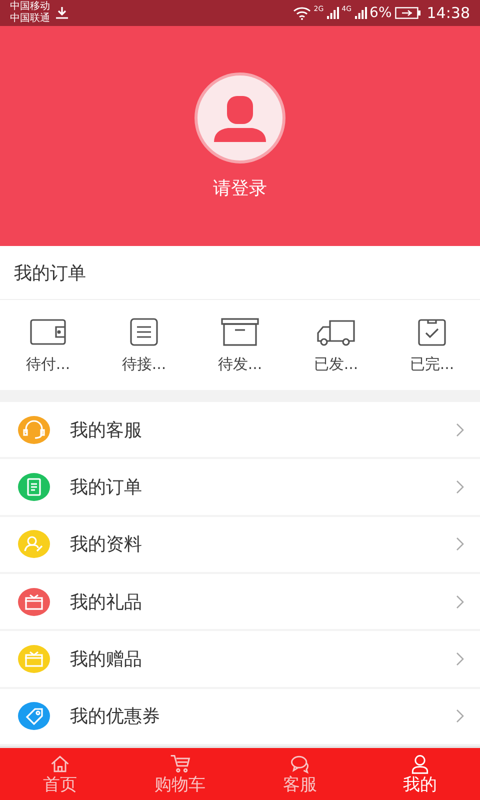 This screenshot has width=480, height=800. What do you see at coordinates (448, 13) in the screenshot?
I see `clock: 14:38` at bounding box center [448, 13].